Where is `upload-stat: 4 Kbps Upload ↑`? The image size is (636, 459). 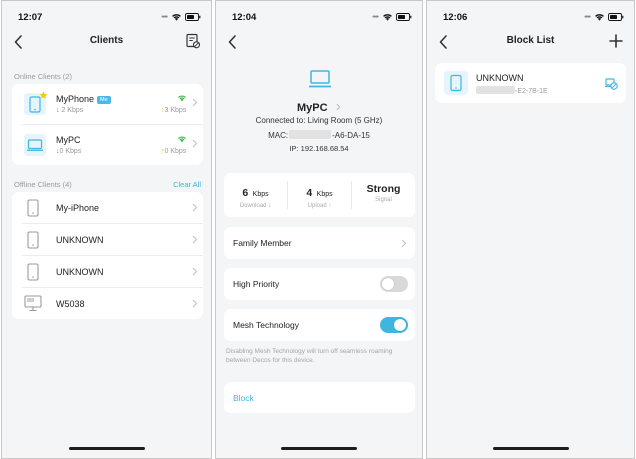
upload-stat: 4 Kbps Upload ↑ is located at coordinates (319, 196).